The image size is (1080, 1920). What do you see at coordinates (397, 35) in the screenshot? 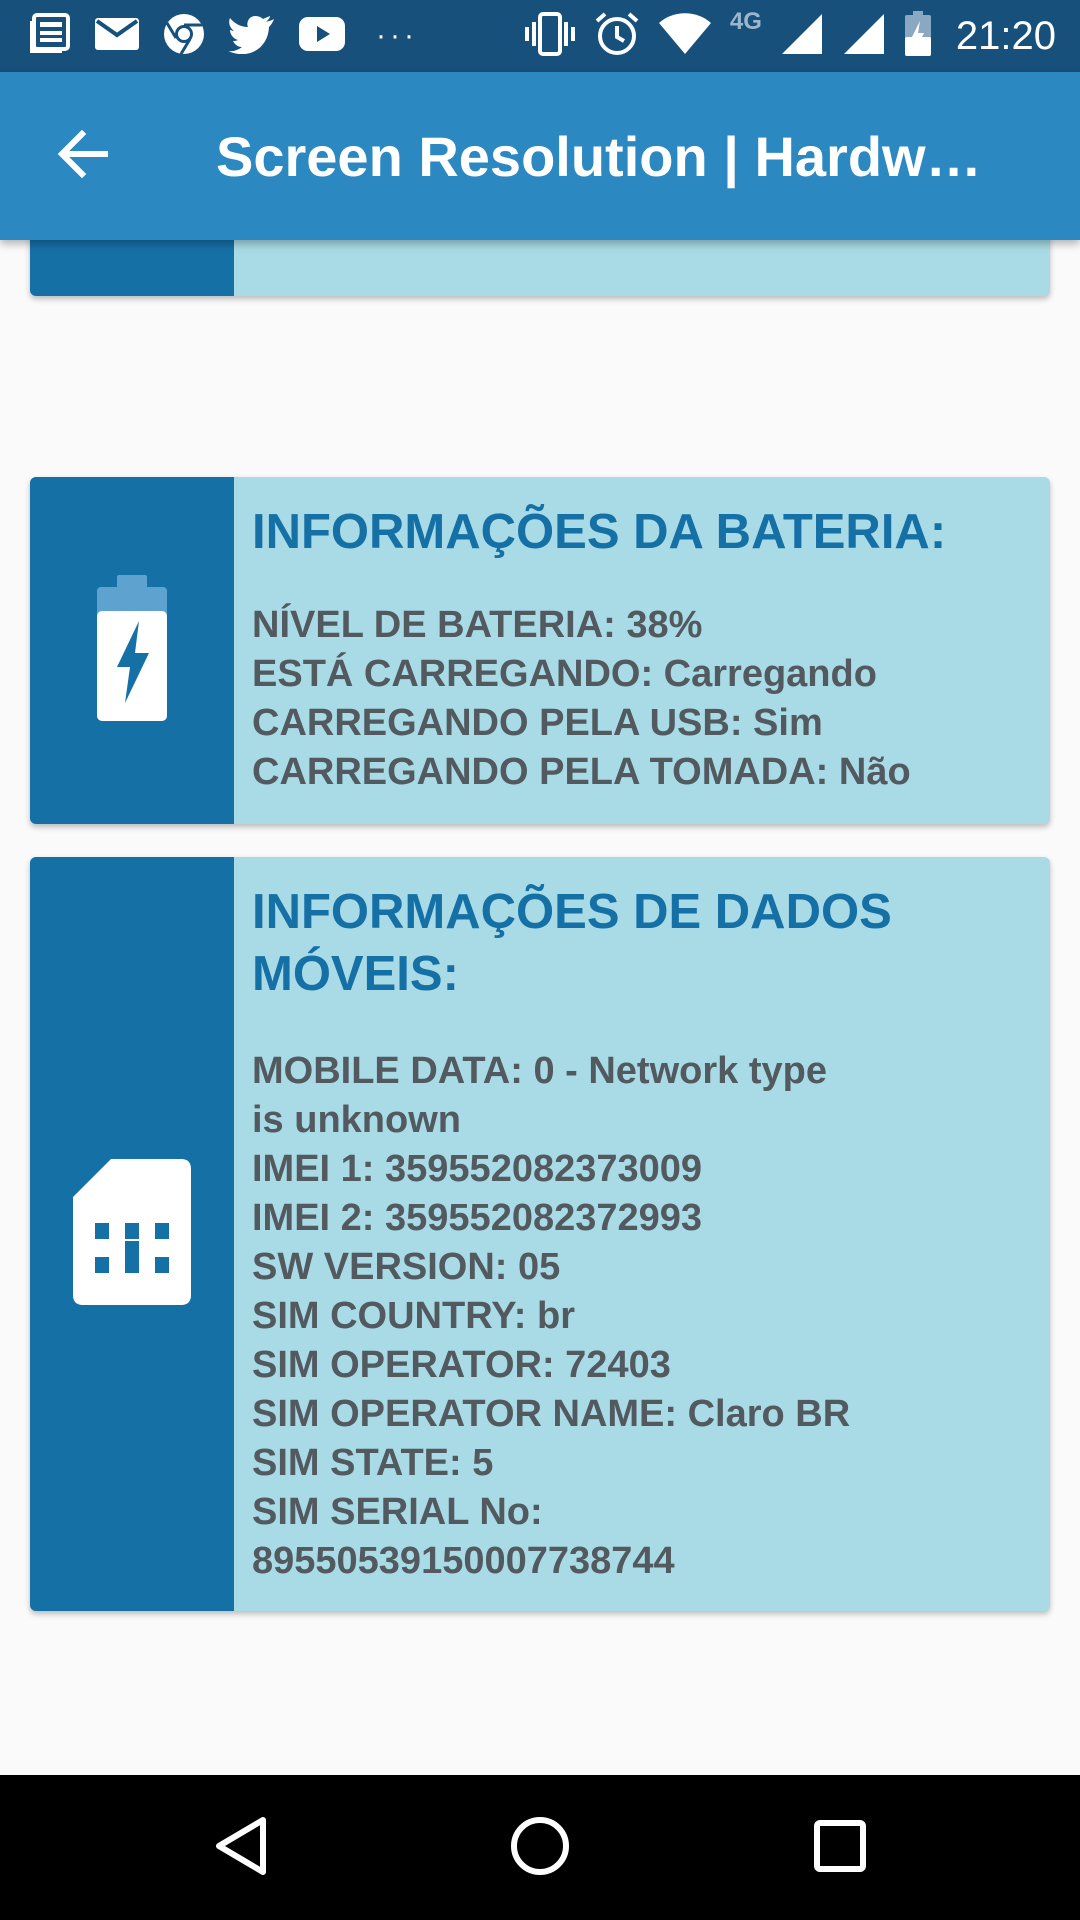
I see `more-notifications-icon: ···` at bounding box center [397, 35].